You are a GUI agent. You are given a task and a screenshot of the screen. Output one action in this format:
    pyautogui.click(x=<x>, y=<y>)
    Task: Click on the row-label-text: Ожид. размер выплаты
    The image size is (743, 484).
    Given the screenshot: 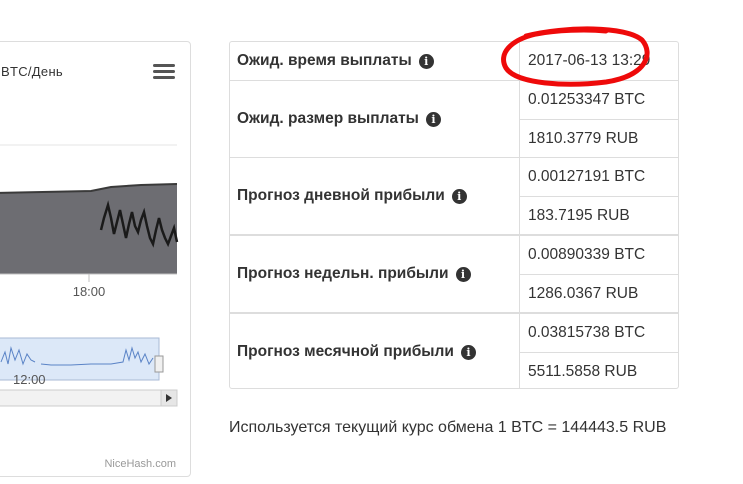 What is the action you would take?
    pyautogui.click(x=328, y=118)
    